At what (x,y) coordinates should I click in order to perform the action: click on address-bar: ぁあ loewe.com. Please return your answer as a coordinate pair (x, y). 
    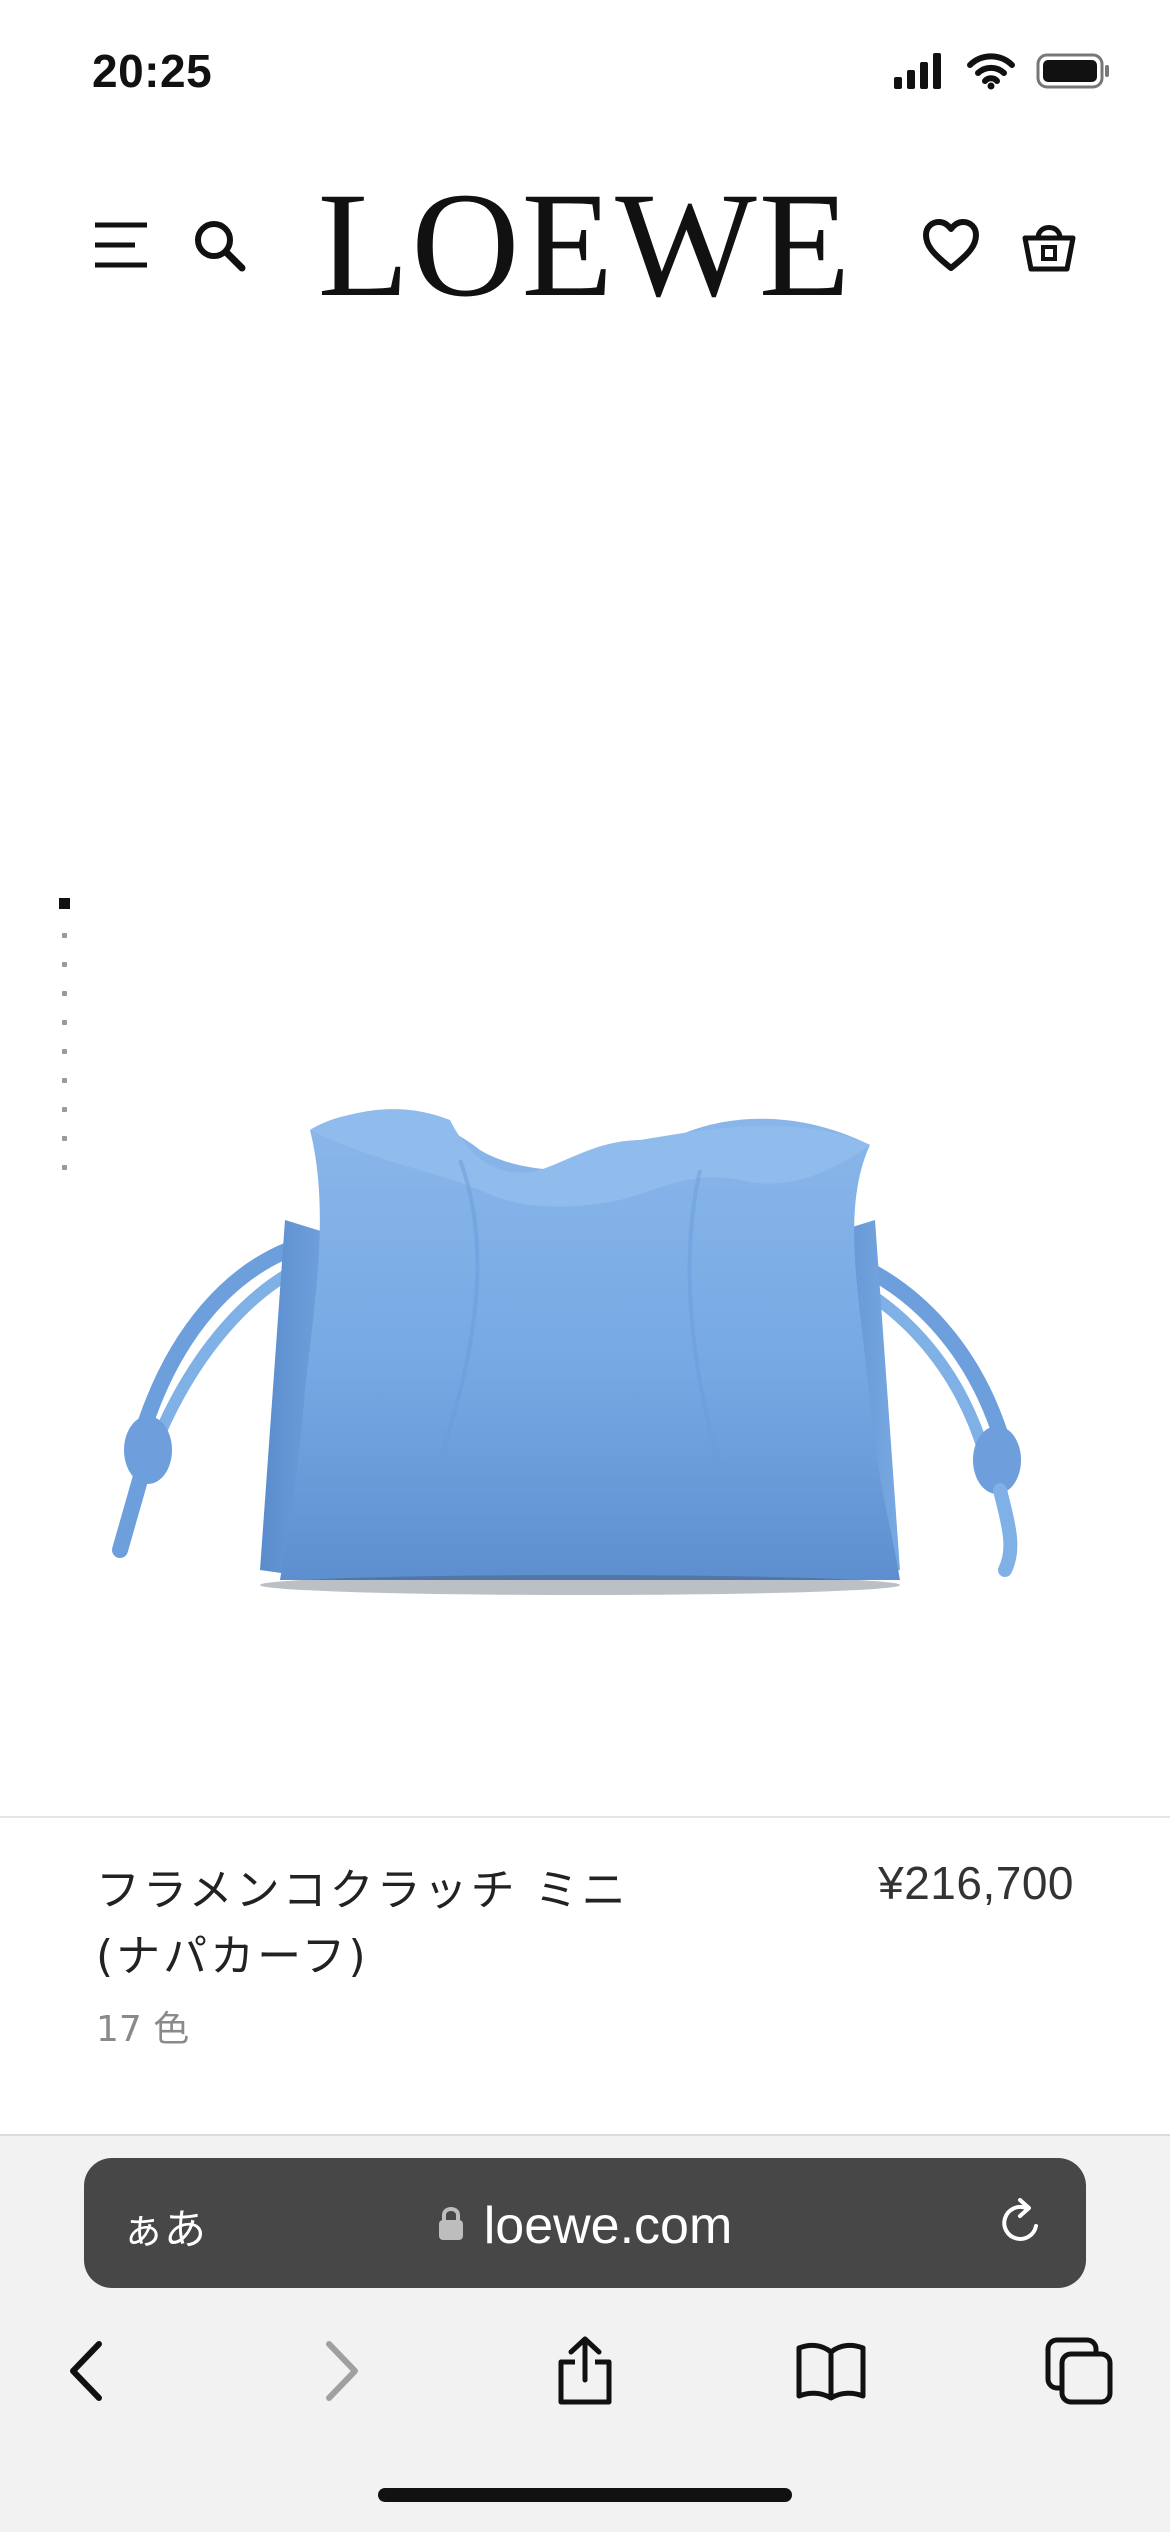
    Looking at the image, I should click on (585, 2223).